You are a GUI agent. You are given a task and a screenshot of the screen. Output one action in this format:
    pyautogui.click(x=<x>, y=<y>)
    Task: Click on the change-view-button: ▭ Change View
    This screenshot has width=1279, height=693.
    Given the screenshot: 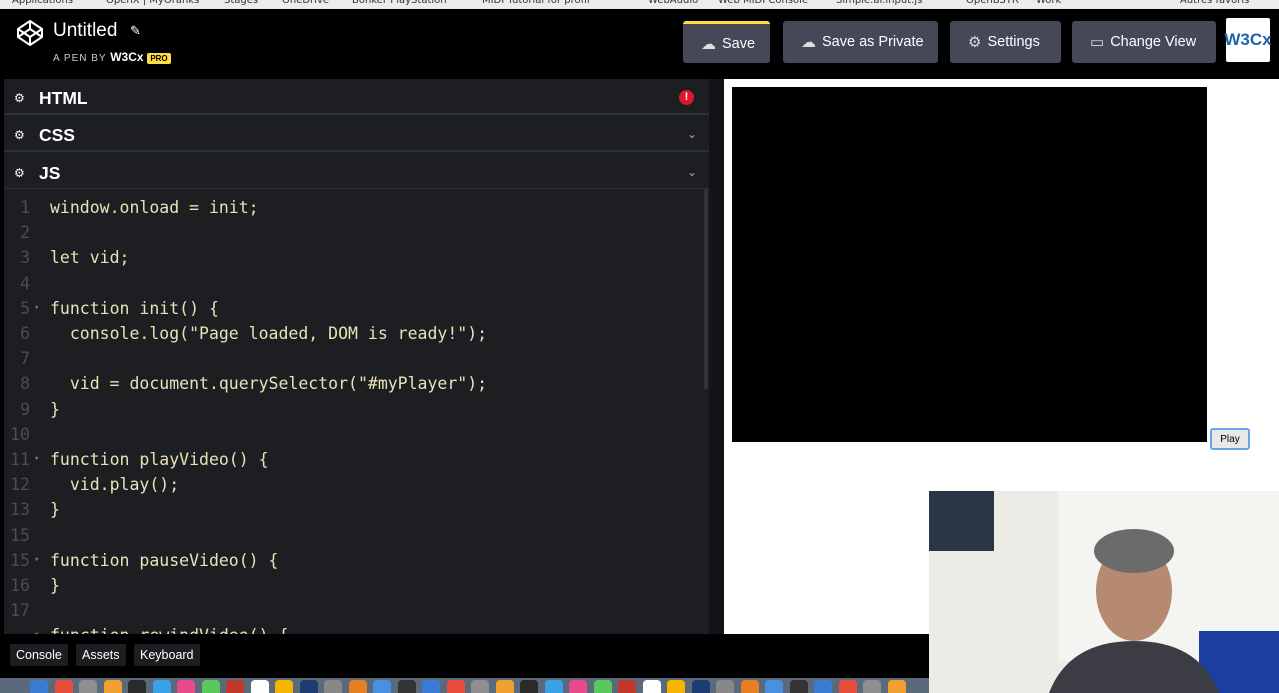 What is the action you would take?
    pyautogui.click(x=1144, y=42)
    